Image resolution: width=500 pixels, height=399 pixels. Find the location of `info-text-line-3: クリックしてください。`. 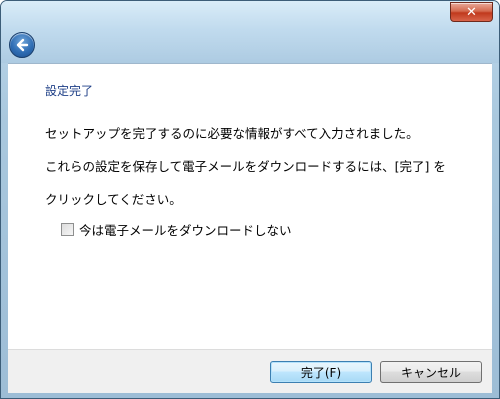

info-text-line-3: クリックしてください。 is located at coordinates (113, 199).